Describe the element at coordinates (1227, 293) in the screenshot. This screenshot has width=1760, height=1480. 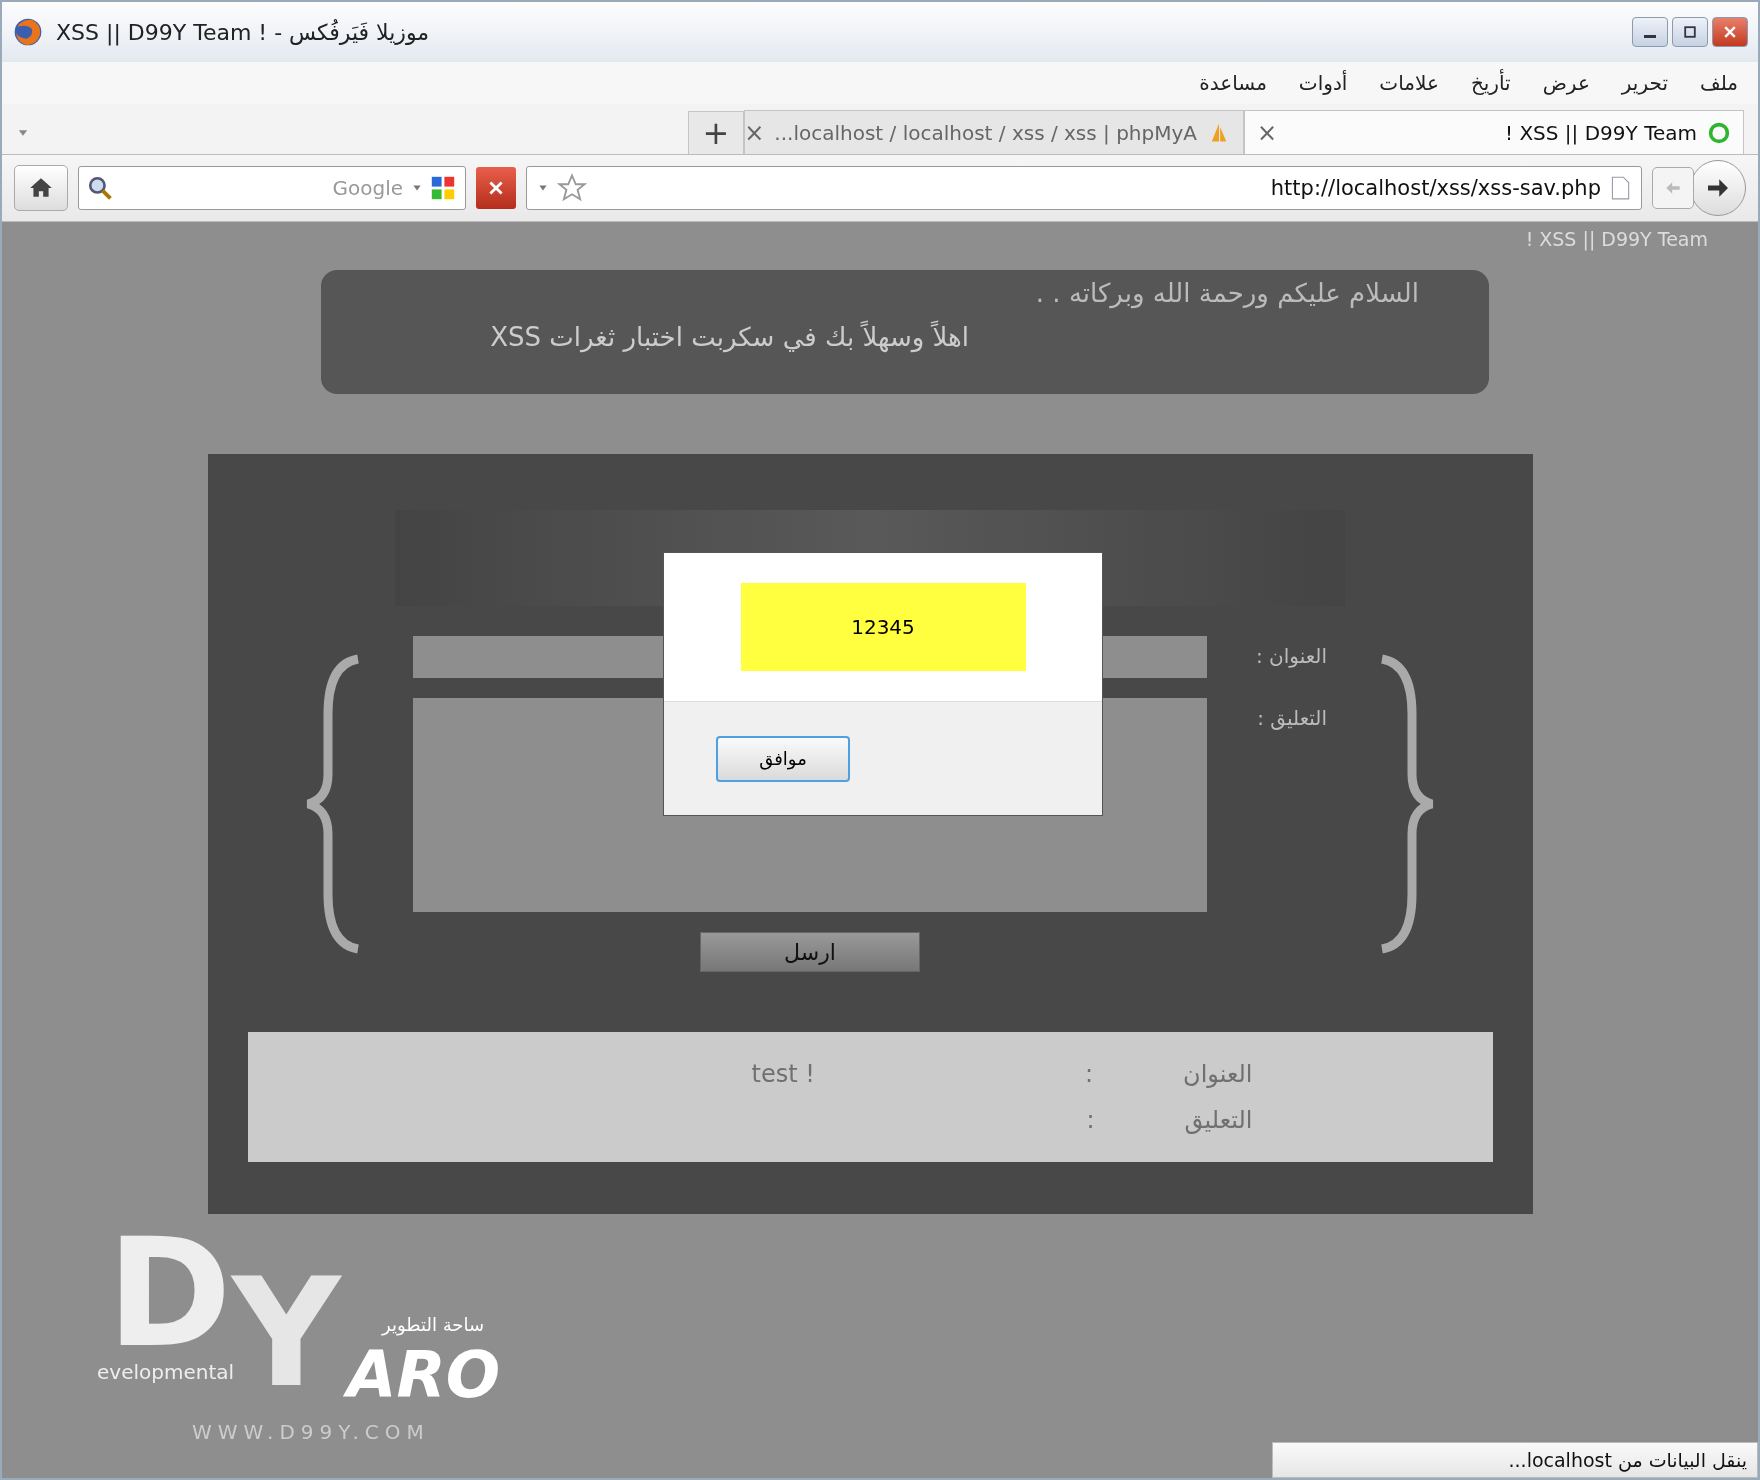
I see `greeting-text: السلام عليكم ورحمة الله وبركاته . .` at that location.